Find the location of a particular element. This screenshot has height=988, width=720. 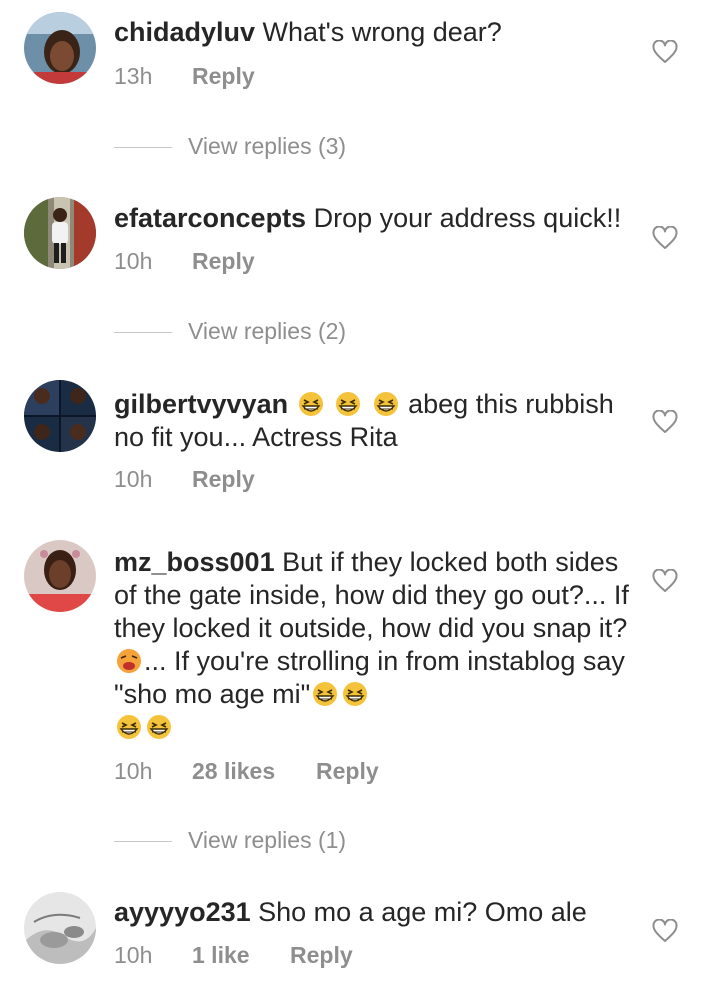

view-replies-label: View replies (1) is located at coordinates (267, 840).